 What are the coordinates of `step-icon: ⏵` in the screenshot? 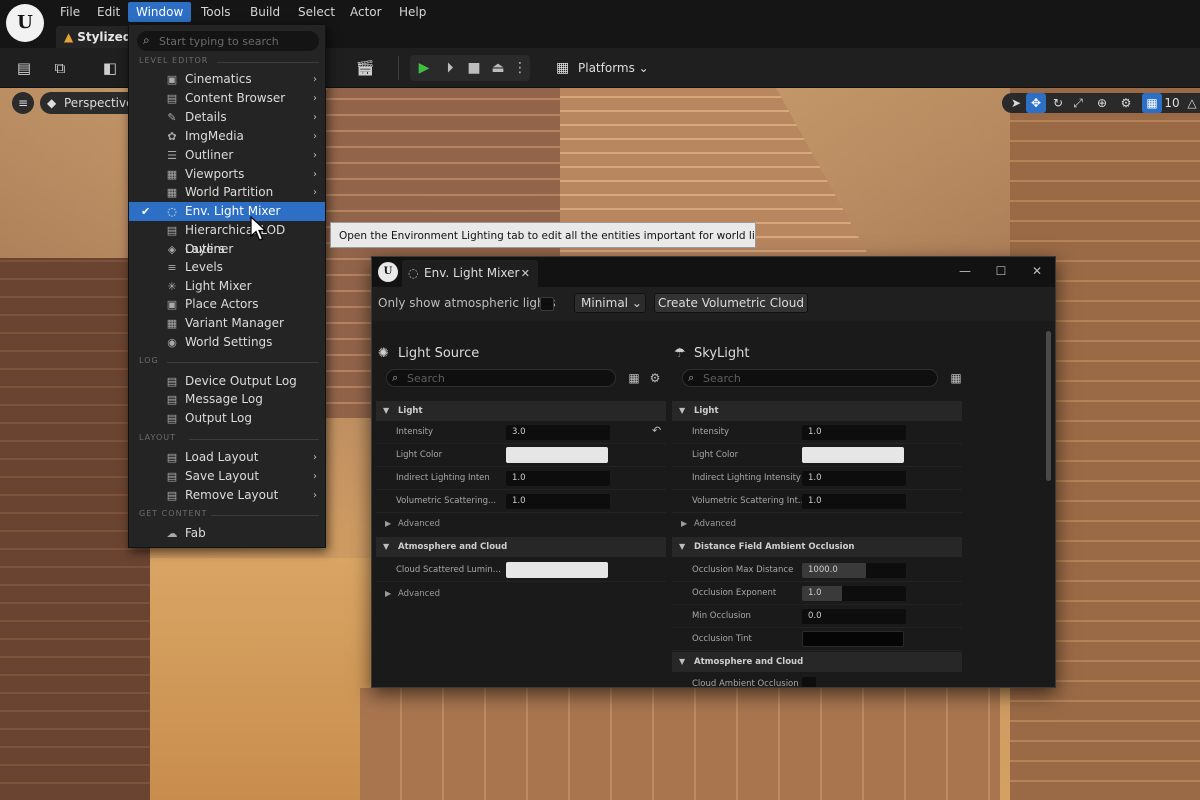 It's located at (450, 68).